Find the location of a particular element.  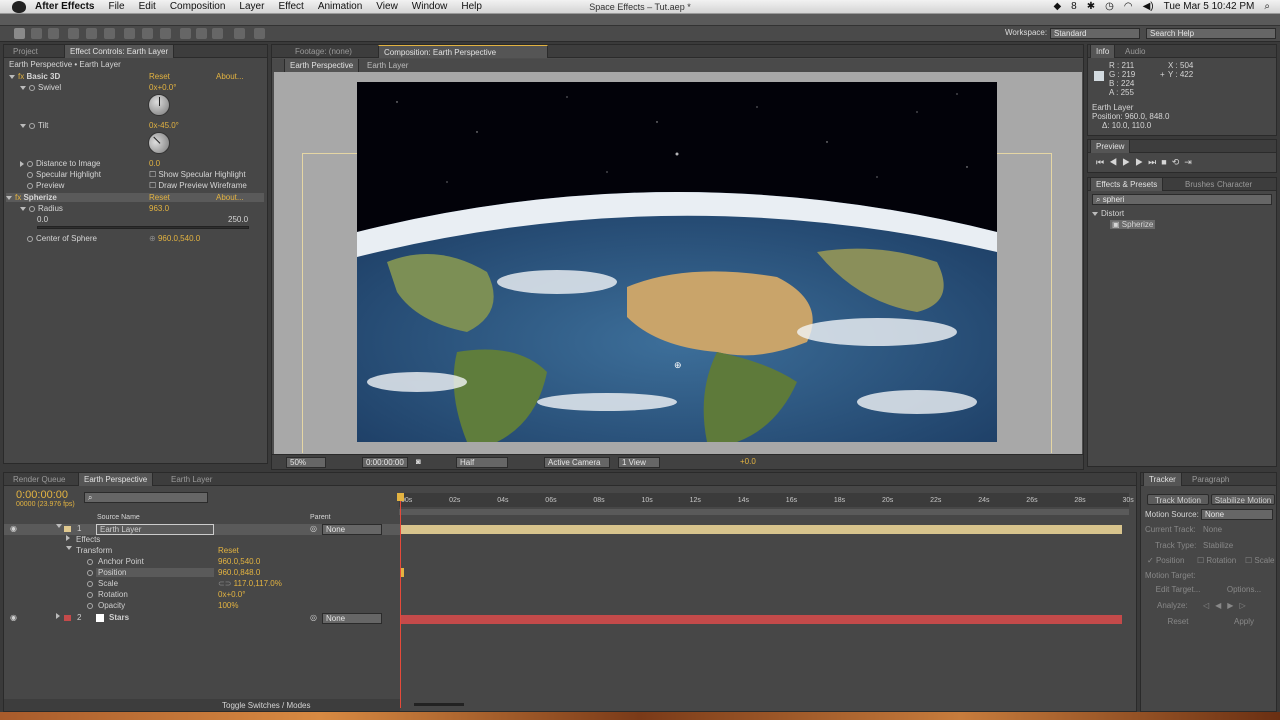

menu-edit: Edit is located at coordinates (147, 6).